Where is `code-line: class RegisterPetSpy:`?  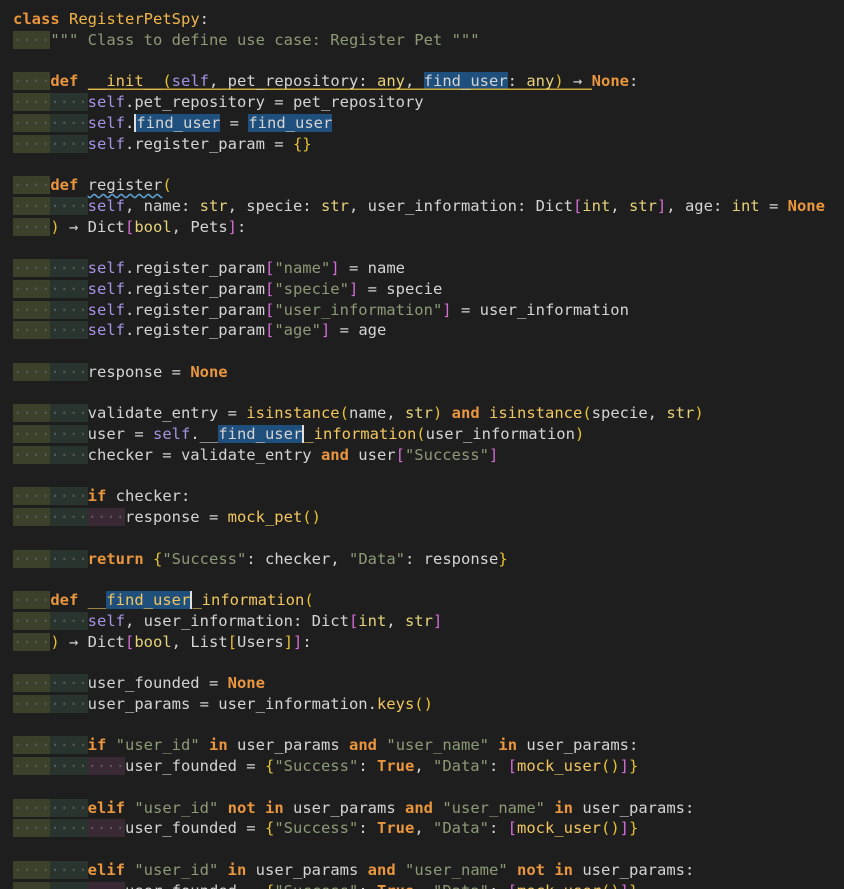 code-line: class RegisterPetSpy: is located at coordinates (422, 19).